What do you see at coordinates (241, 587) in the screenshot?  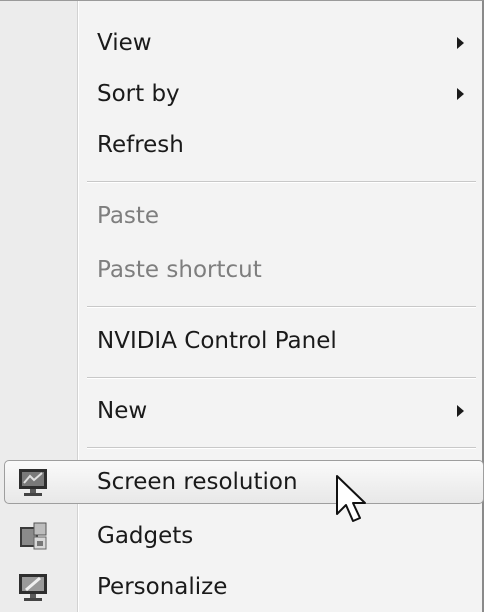 I see `menu-item-personalize: Personalize` at bounding box center [241, 587].